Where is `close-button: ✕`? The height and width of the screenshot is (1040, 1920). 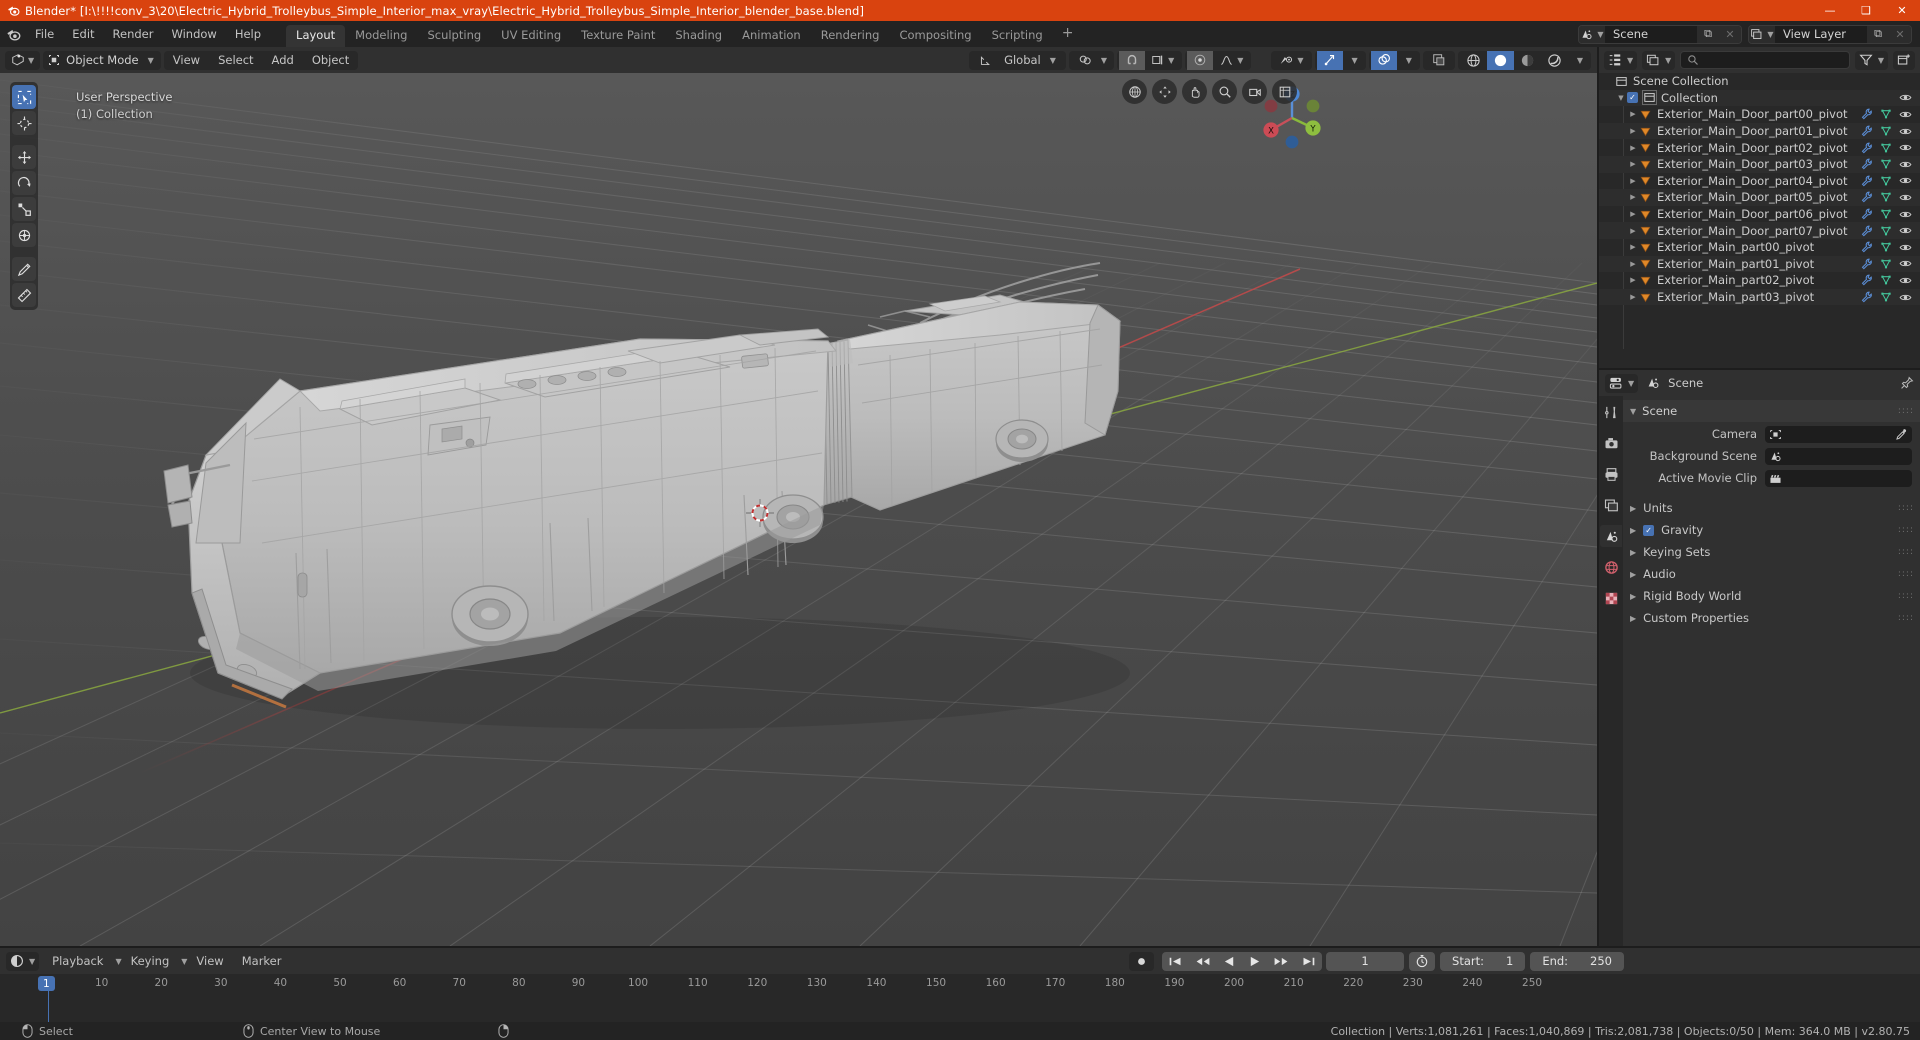 close-button: ✕ is located at coordinates (1902, 10).